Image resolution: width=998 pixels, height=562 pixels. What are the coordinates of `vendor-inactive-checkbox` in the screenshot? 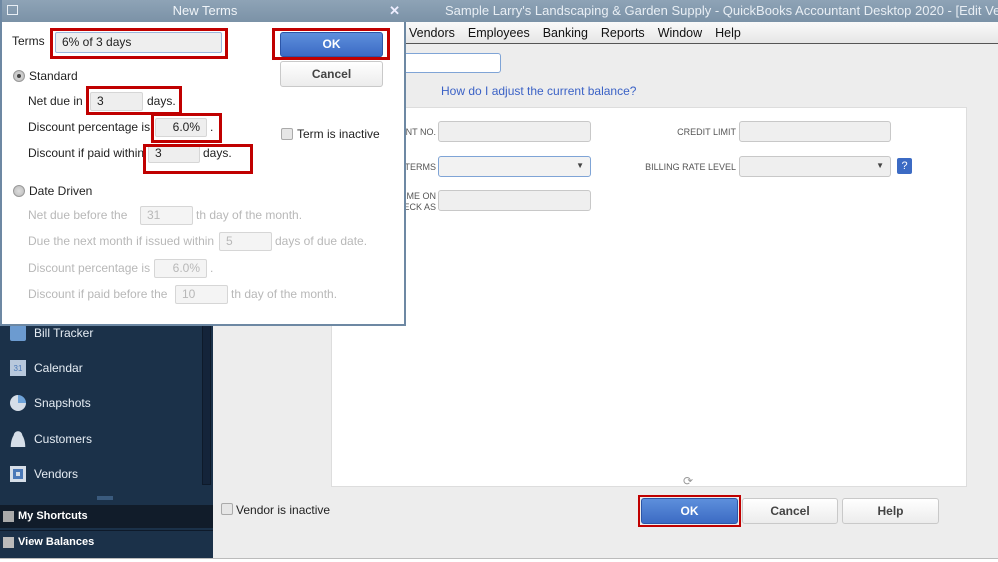 It's located at (227, 509).